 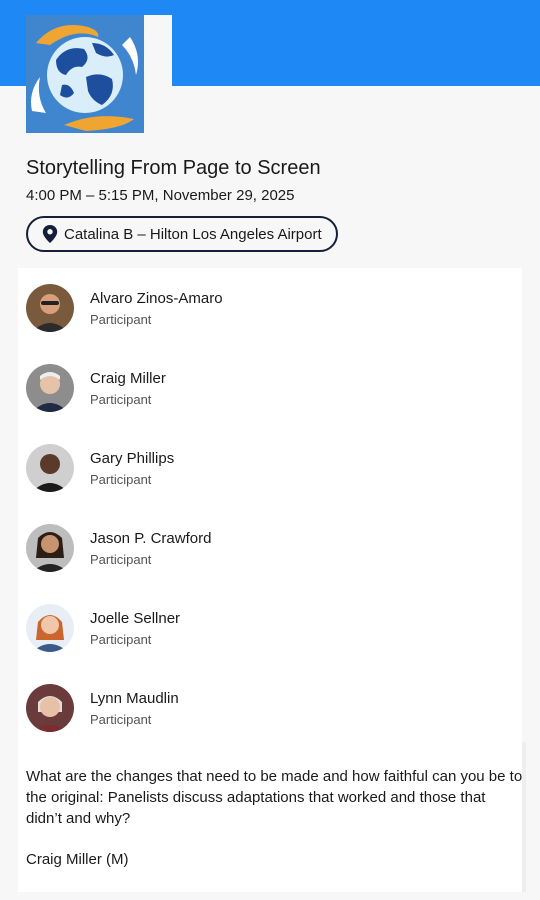 What do you see at coordinates (193, 234) in the screenshot?
I see `location-label: Catalina B – Hilton Los Angeles Airport` at bounding box center [193, 234].